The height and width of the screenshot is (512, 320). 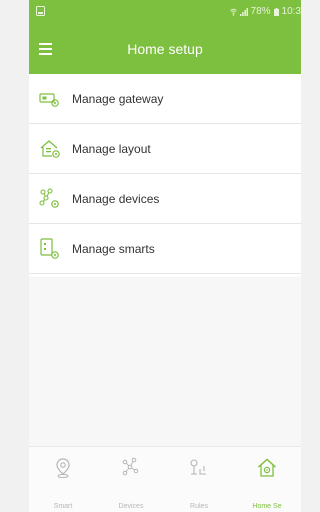 What do you see at coordinates (165, 12) in the screenshot?
I see `status-bar: 78% 10:3` at bounding box center [165, 12].